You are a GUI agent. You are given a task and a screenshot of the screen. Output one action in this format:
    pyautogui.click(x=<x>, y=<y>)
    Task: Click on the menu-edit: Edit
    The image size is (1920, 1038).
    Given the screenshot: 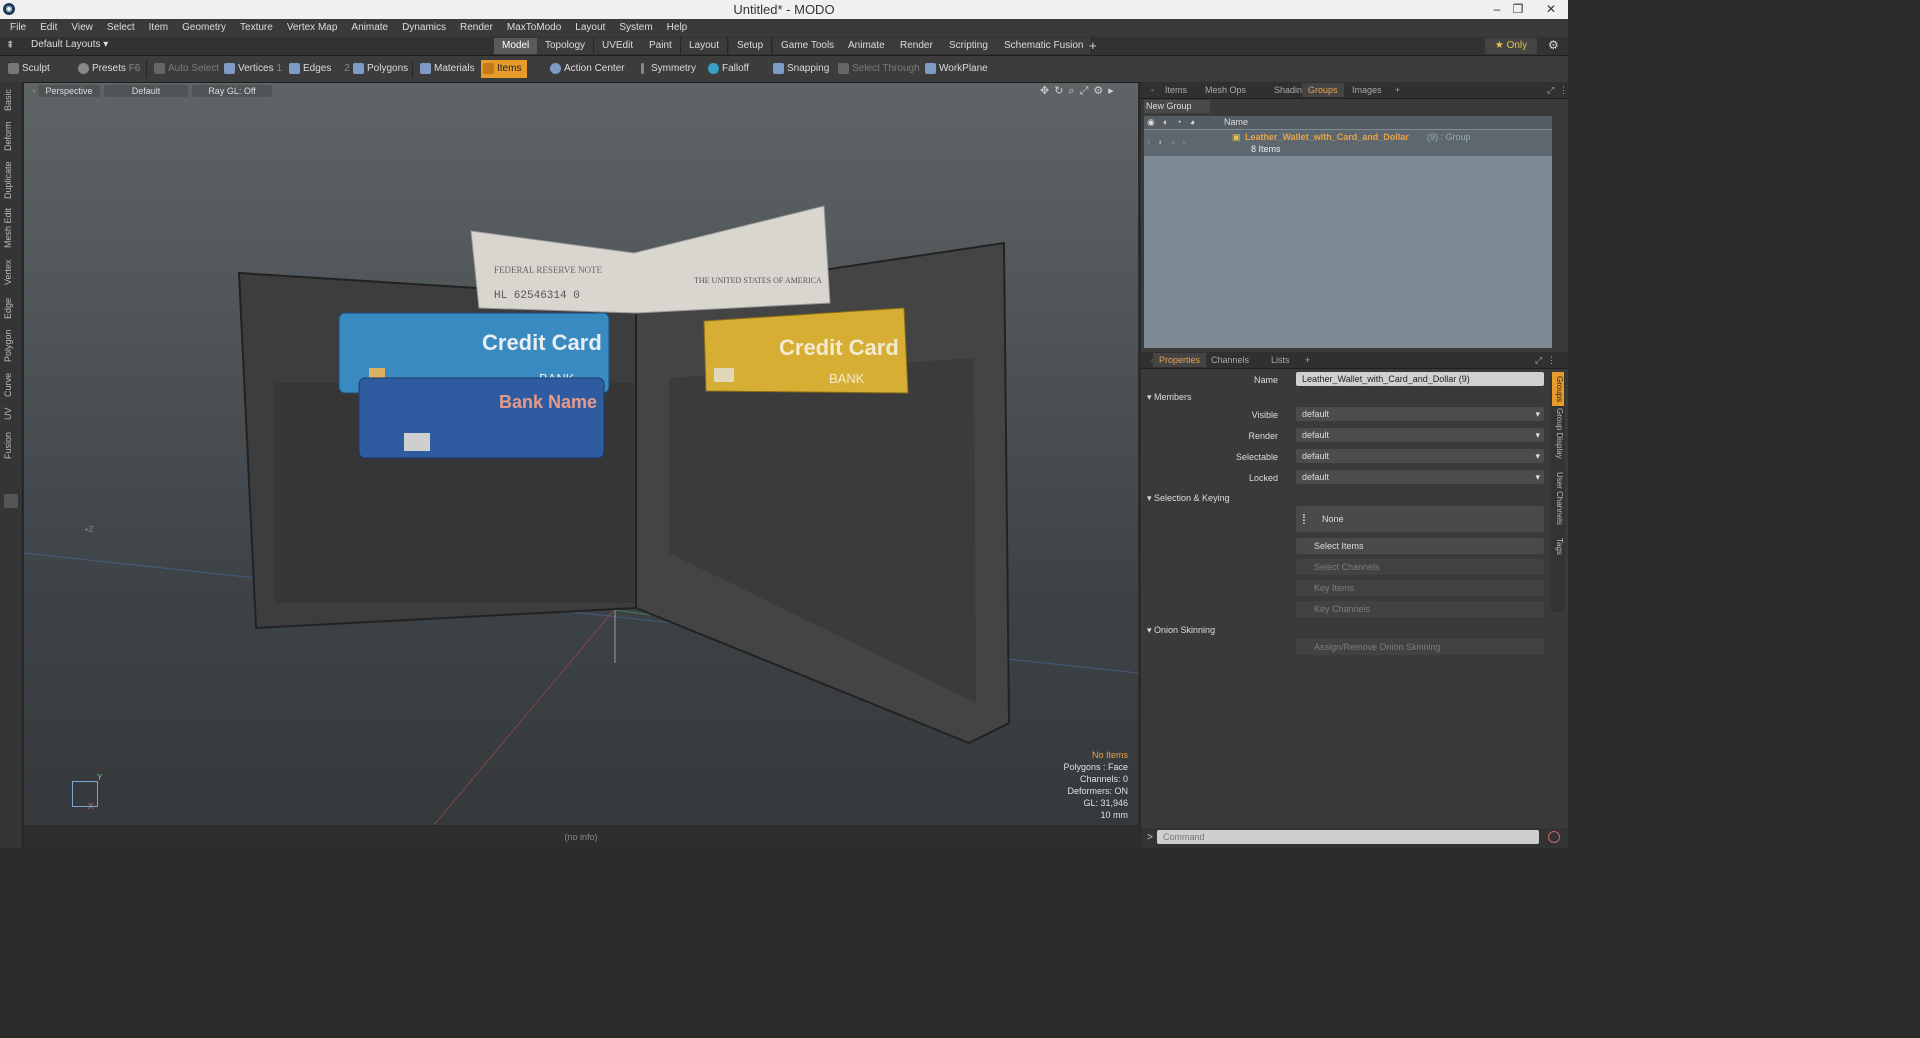 What is the action you would take?
    pyautogui.click(x=48, y=28)
    